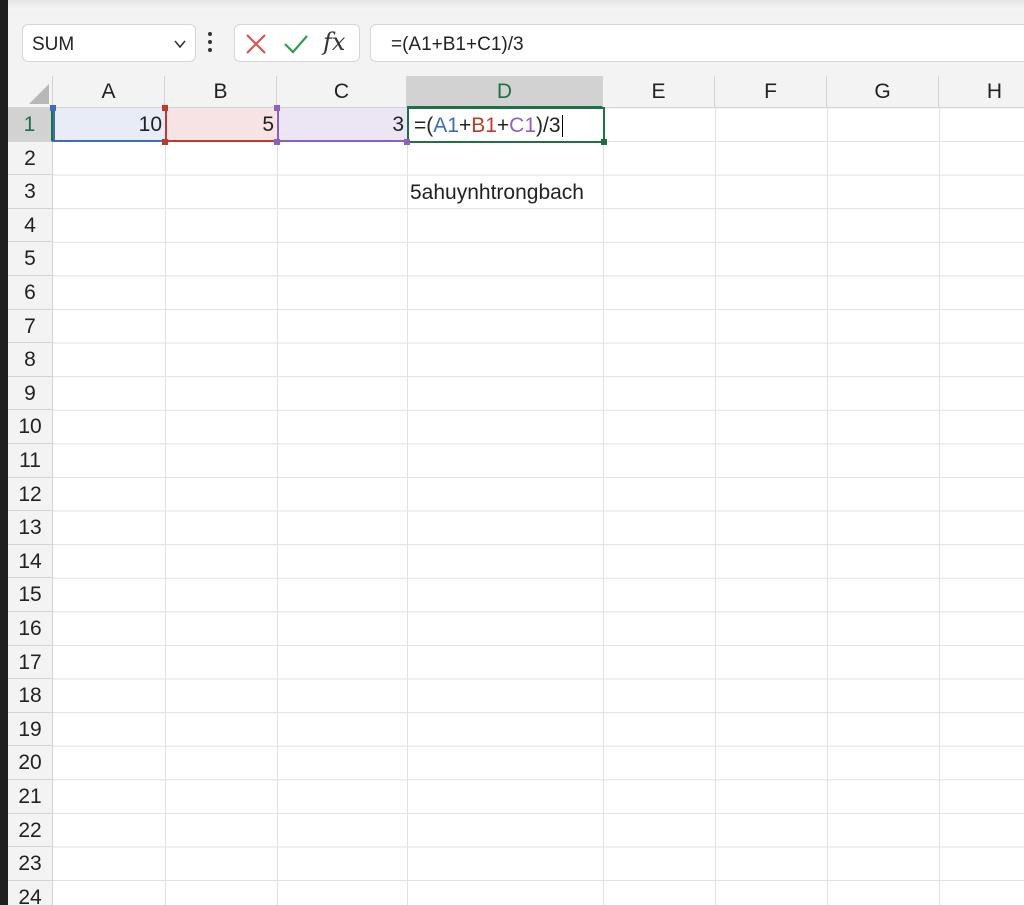  I want to click on select-all-button, so click(30, 92).